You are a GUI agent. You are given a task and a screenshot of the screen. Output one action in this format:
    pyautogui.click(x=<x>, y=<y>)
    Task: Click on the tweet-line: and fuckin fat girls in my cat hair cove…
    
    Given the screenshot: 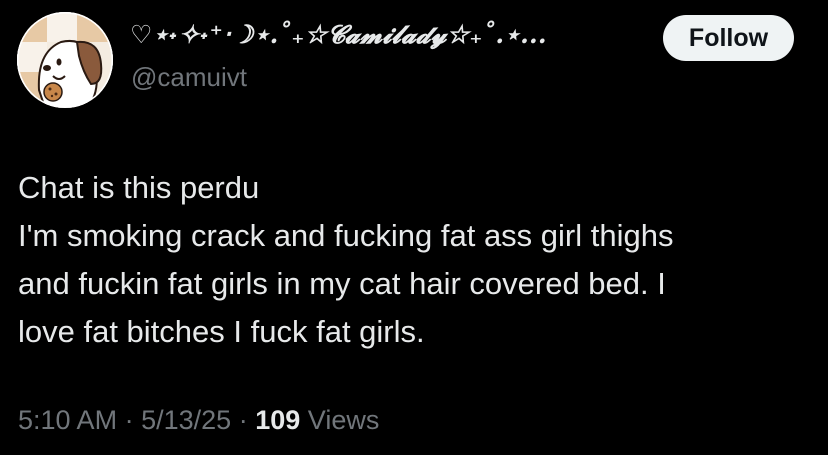 What is the action you would take?
    pyautogui.click(x=342, y=283)
    